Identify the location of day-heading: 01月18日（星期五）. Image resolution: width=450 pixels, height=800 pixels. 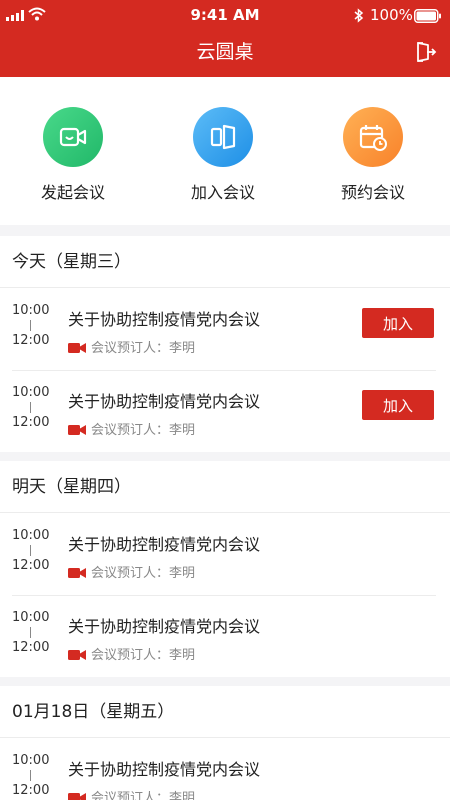
(225, 712).